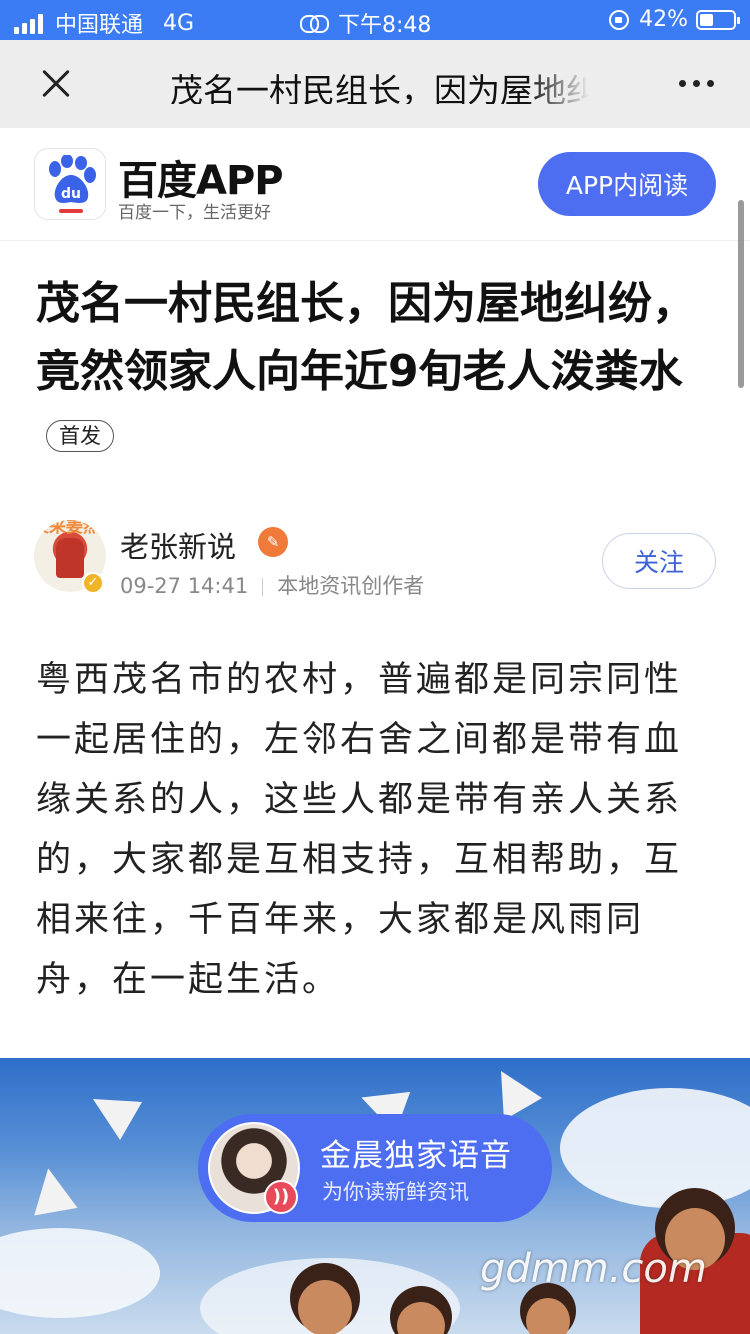  I want to click on network-label: 4G, so click(179, 23).